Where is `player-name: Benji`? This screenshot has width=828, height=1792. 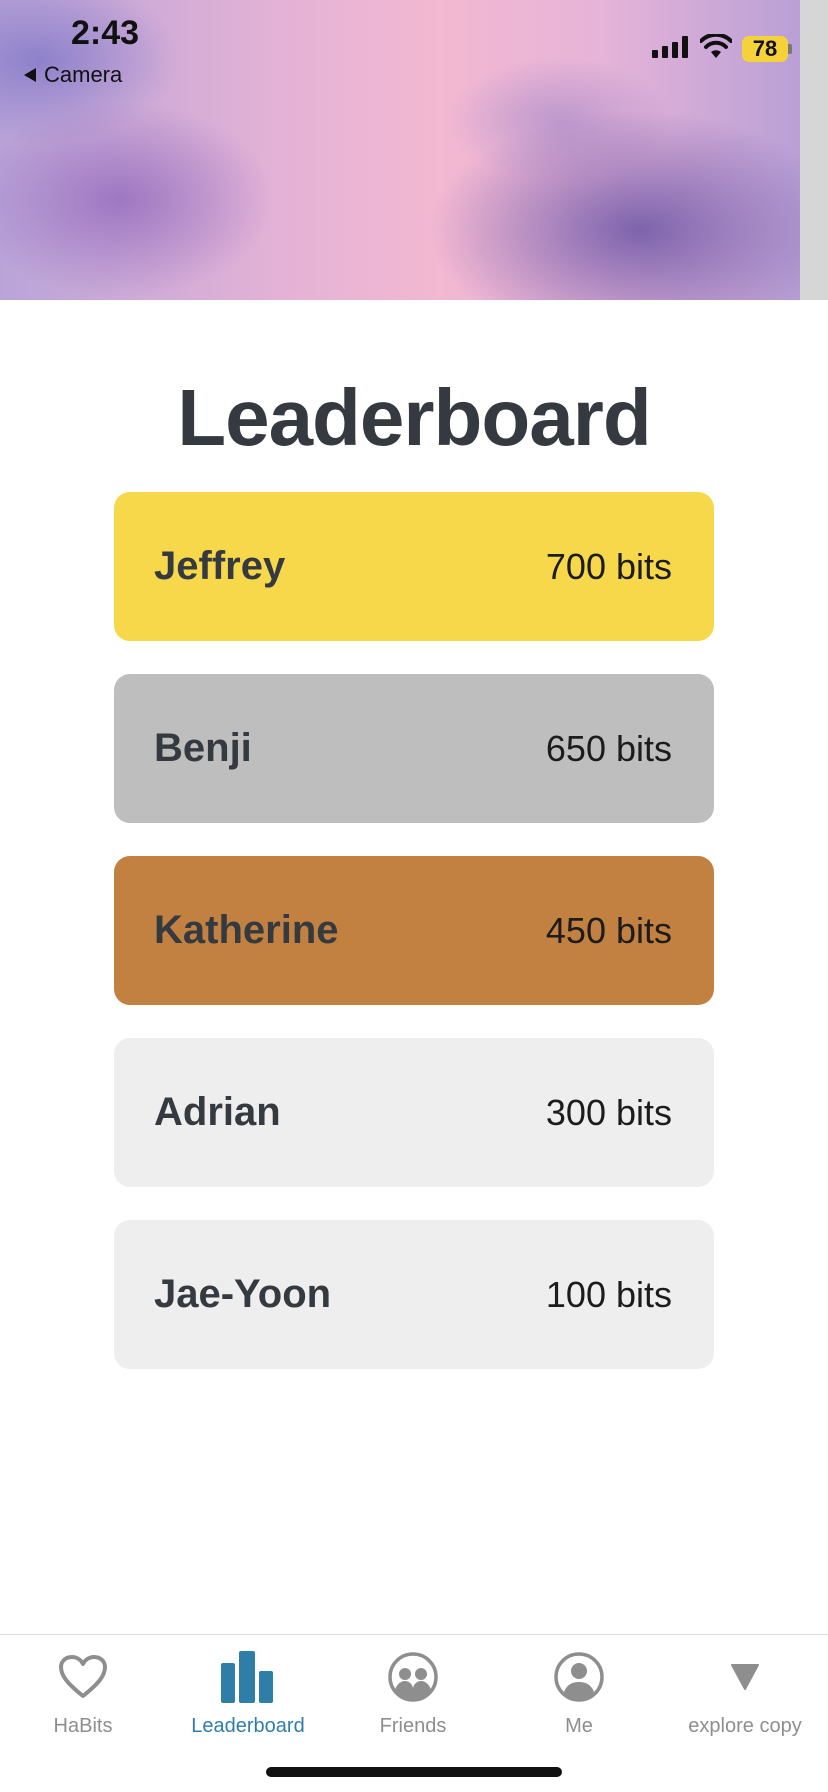 player-name: Benji is located at coordinates (203, 748).